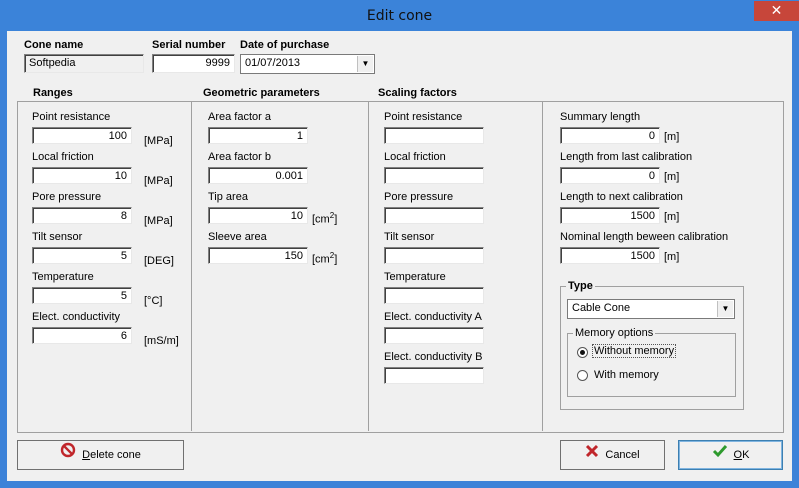  I want to click on length-label: Nominal length beween calibration, so click(644, 237).